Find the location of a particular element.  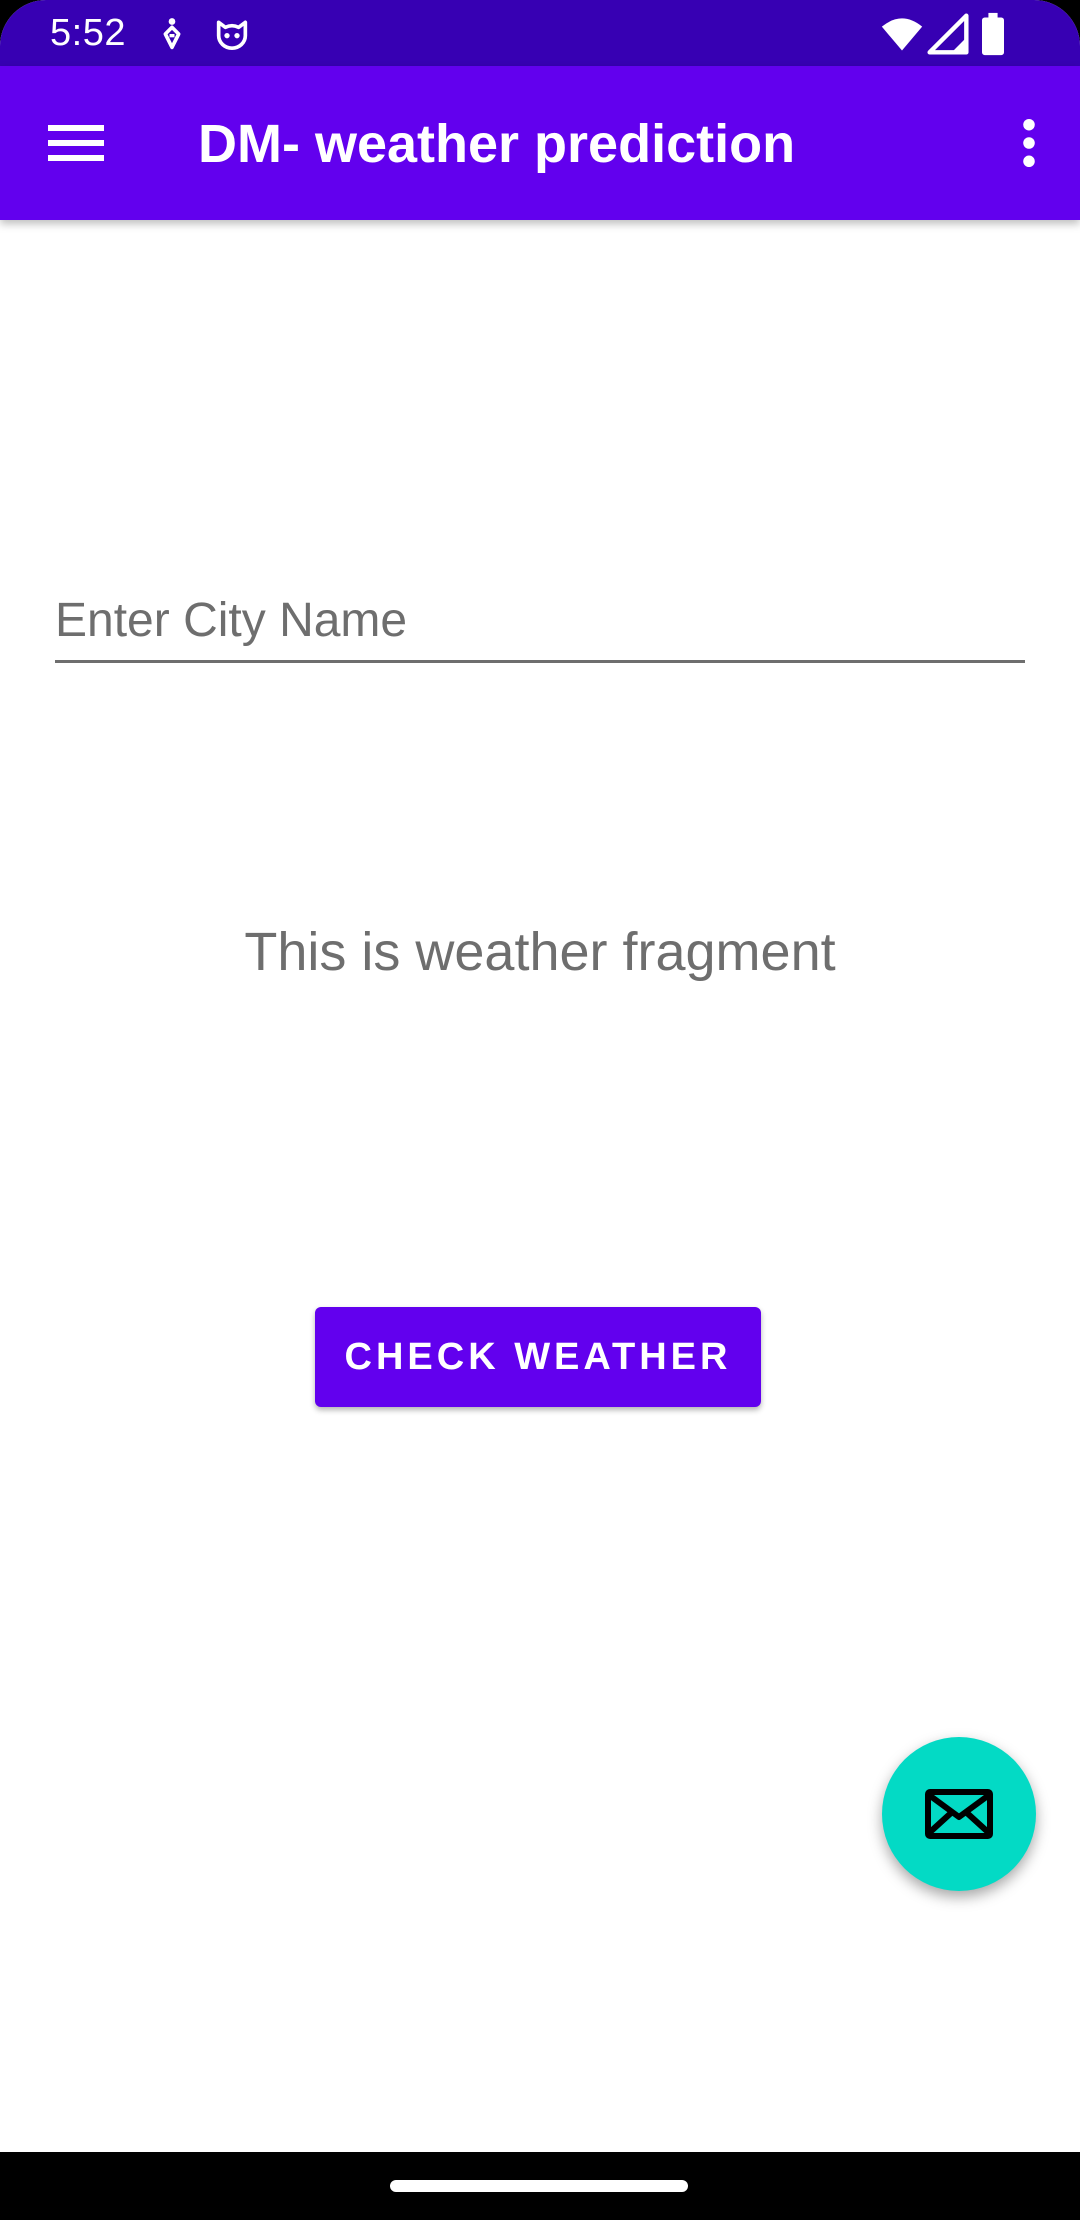

overflow-menu-button is located at coordinates (1029, 143).